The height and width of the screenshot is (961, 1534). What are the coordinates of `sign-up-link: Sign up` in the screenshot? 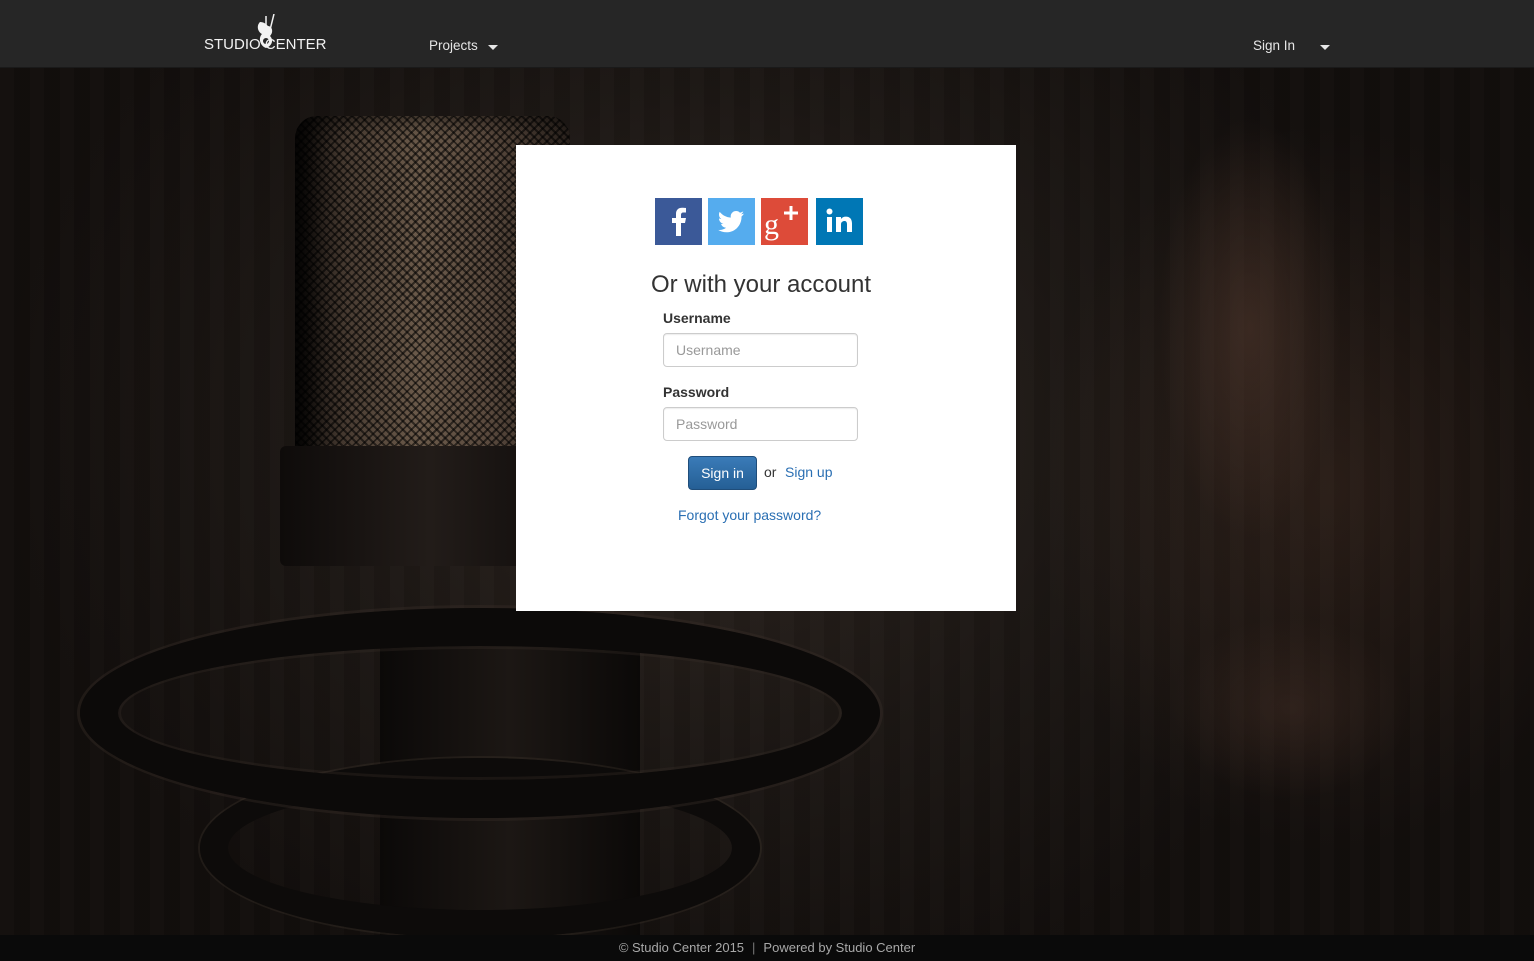 It's located at (808, 472).